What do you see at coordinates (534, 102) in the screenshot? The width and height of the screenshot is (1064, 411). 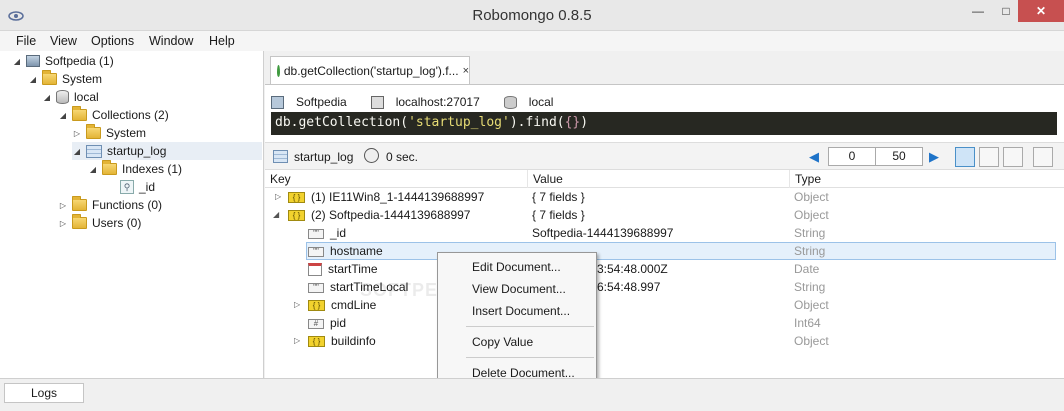 I see `db-info: local` at bounding box center [534, 102].